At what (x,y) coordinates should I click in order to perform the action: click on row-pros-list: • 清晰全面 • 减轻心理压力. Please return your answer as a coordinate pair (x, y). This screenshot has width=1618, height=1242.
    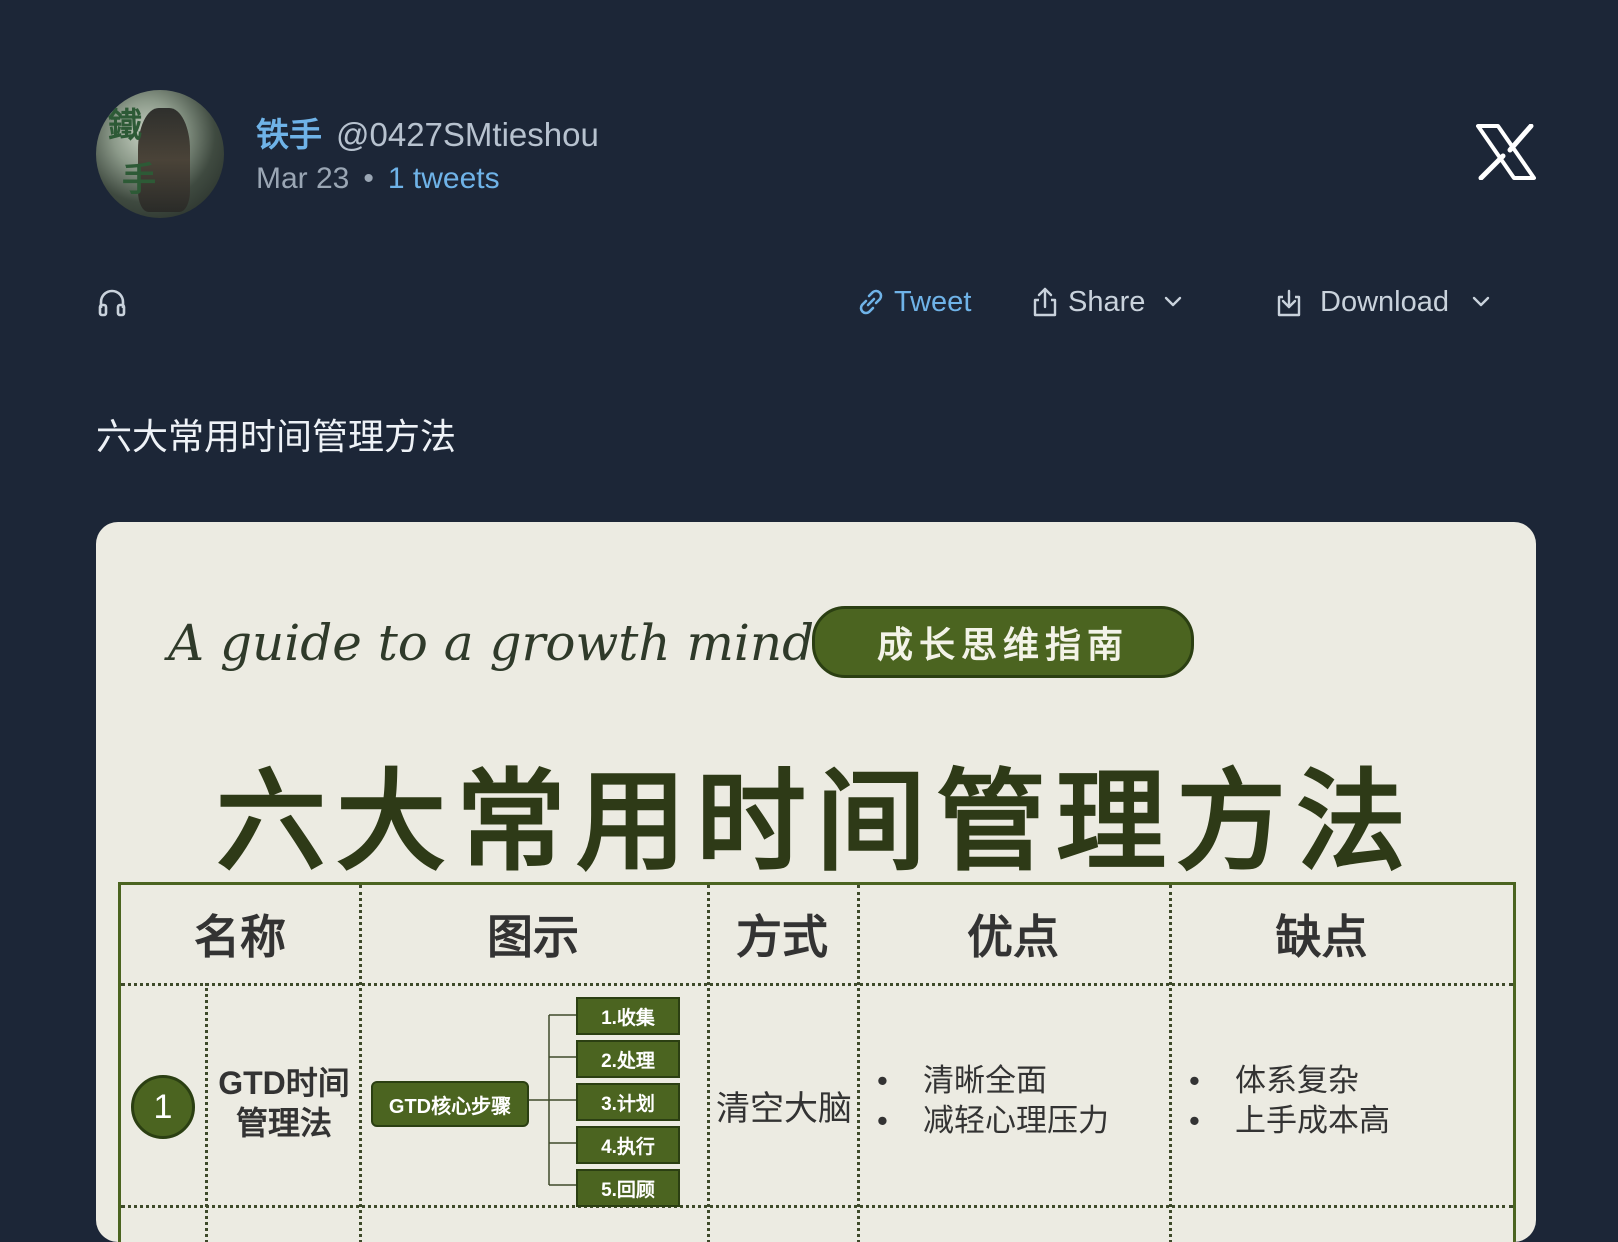
    Looking at the image, I should click on (993, 1101).